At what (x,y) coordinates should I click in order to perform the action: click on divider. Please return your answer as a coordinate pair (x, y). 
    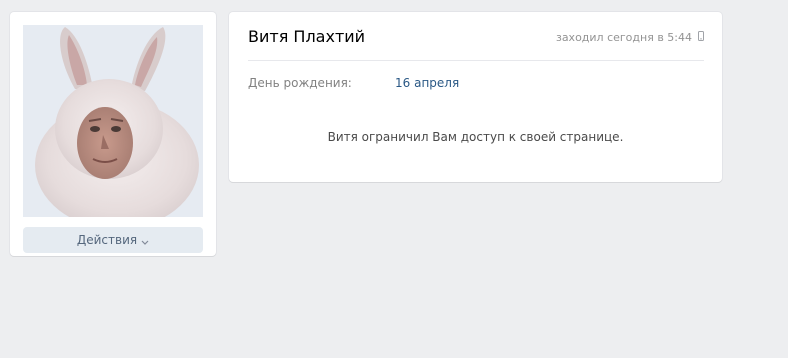
    Looking at the image, I should click on (476, 60).